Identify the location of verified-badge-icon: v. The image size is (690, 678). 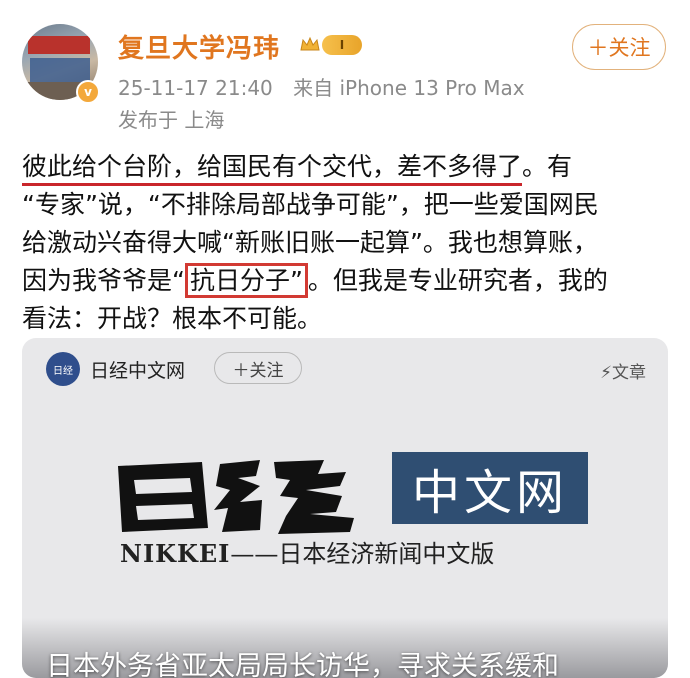
(88, 92).